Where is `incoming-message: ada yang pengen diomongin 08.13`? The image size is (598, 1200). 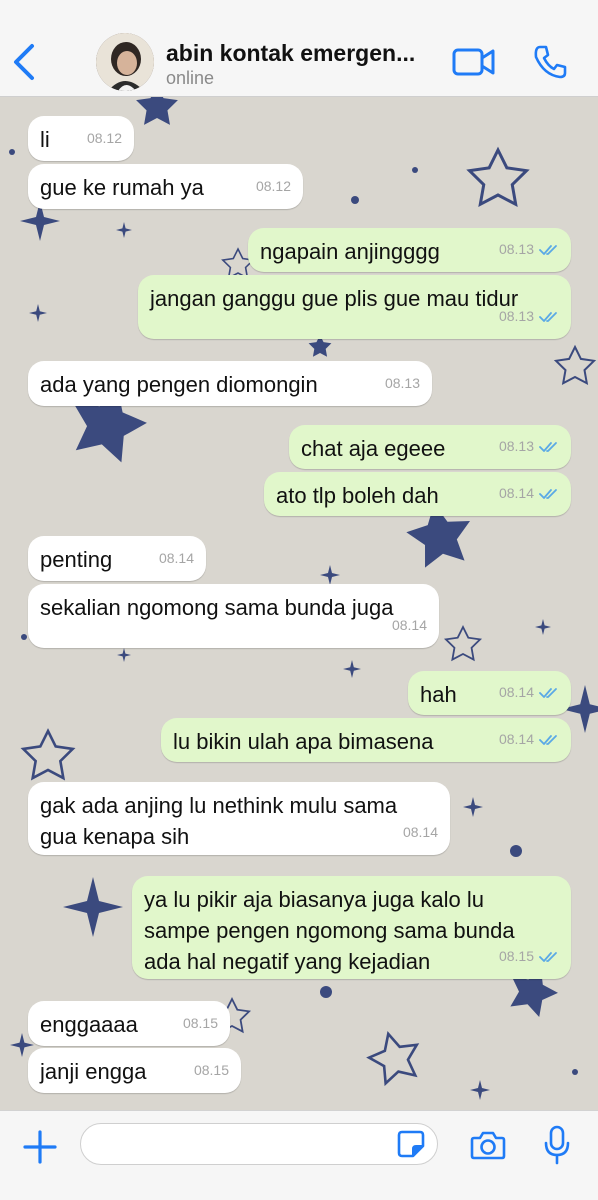 incoming-message: ada yang pengen diomongin 08.13 is located at coordinates (230, 383).